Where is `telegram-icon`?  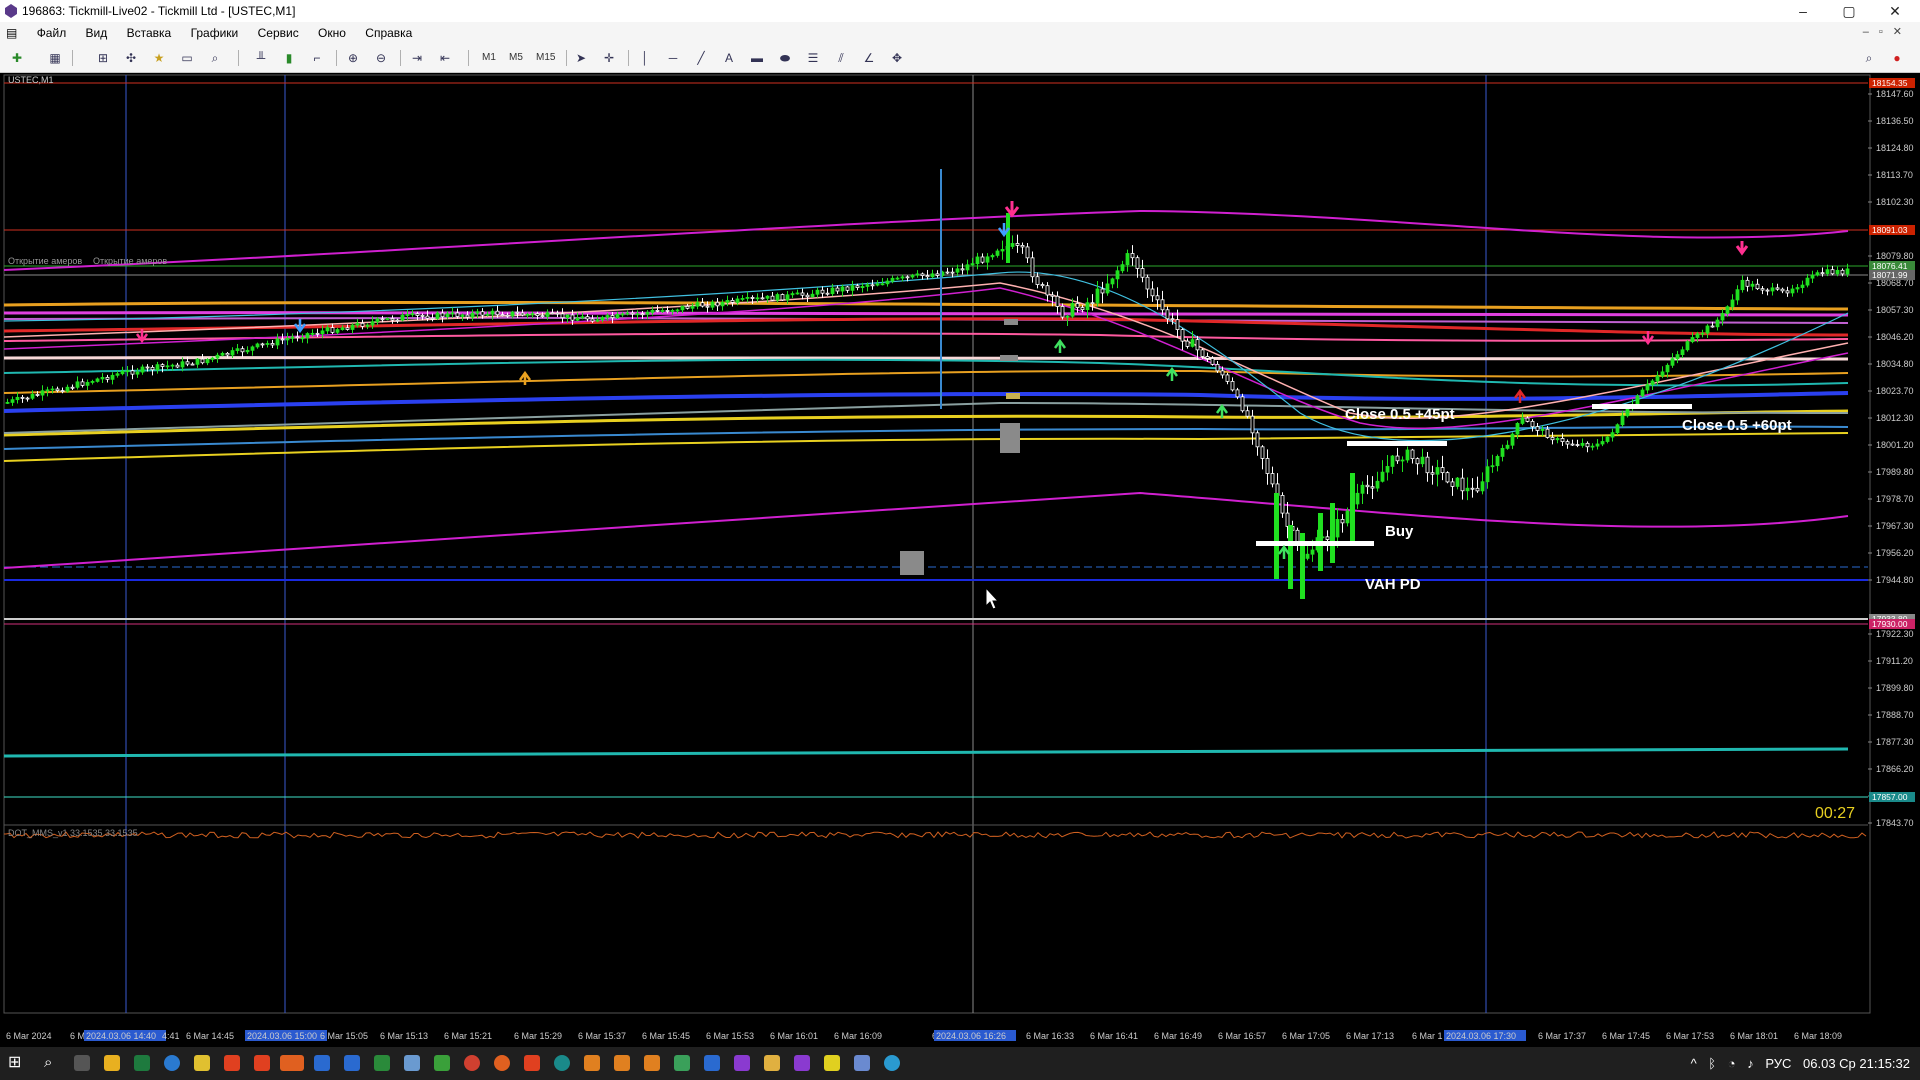 telegram-icon is located at coordinates (892, 1063).